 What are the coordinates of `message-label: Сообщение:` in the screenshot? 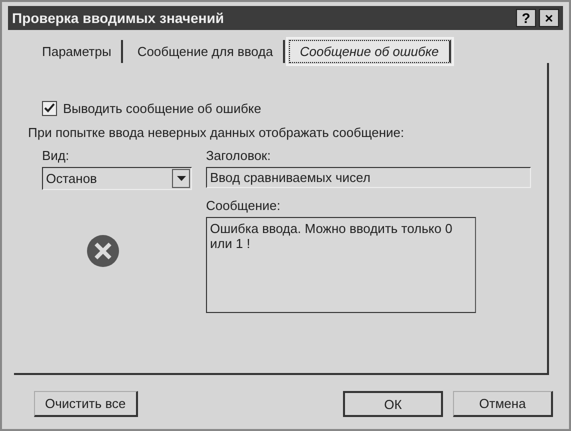 It's located at (244, 205).